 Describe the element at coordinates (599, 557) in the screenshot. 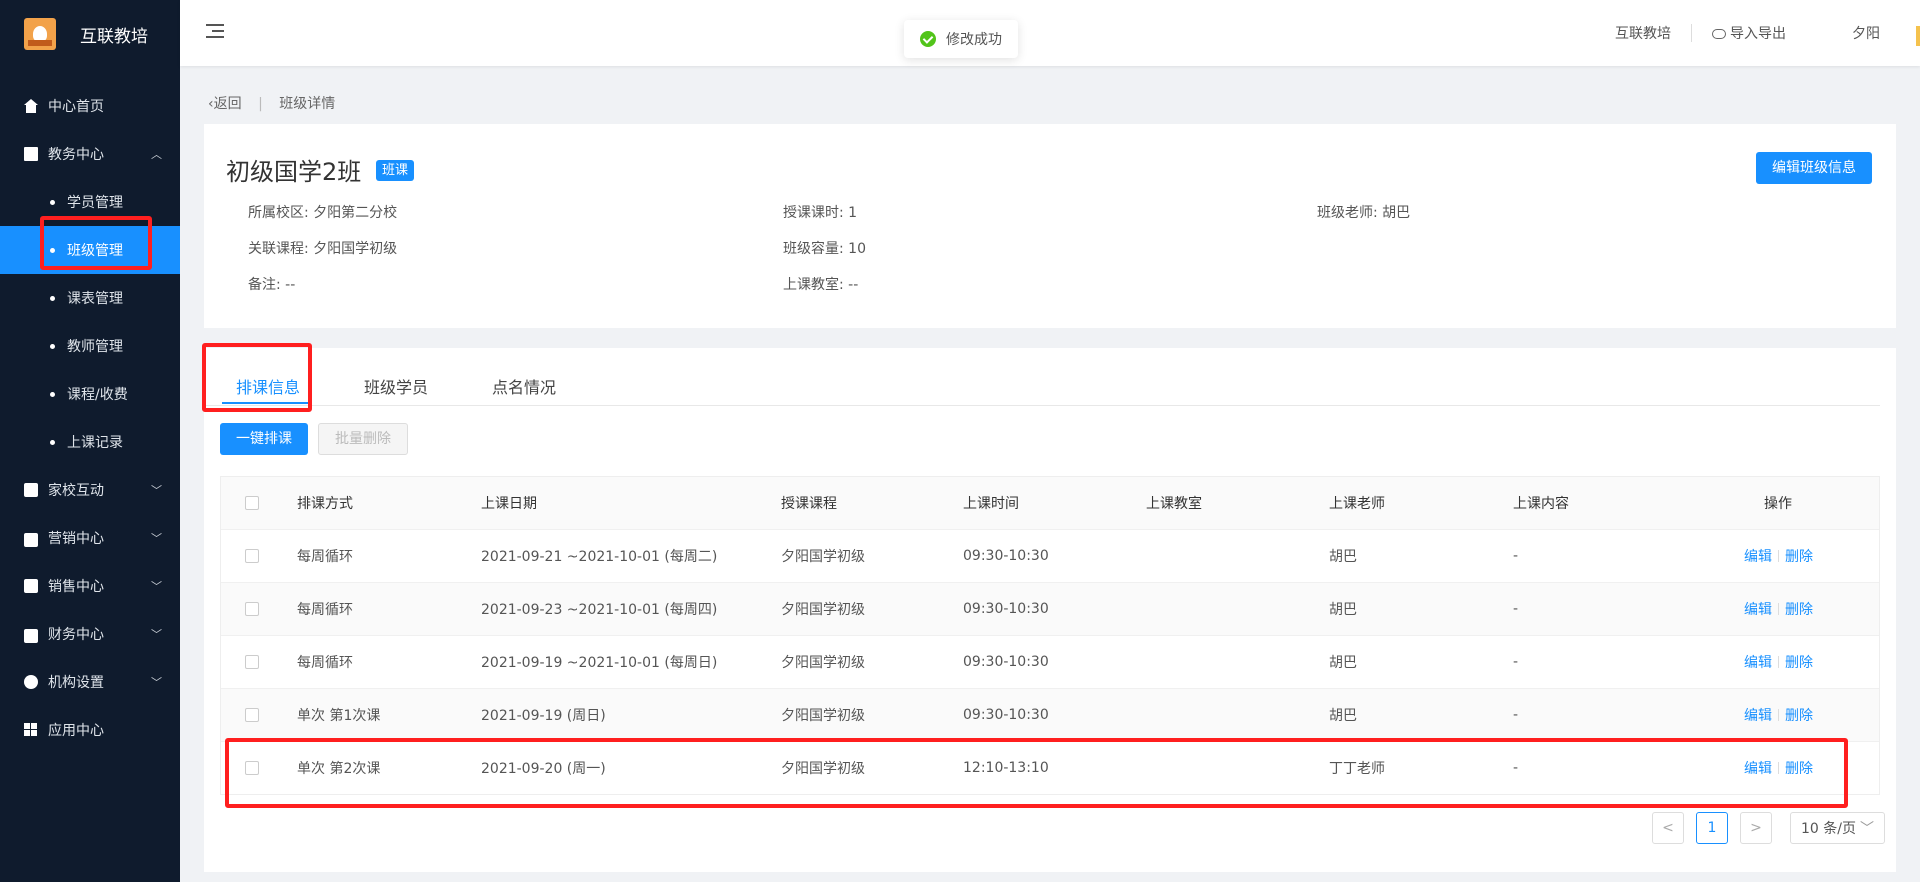

I see `cell-date: 2021-09-21 ~2021-10-01 (每周二)` at that location.